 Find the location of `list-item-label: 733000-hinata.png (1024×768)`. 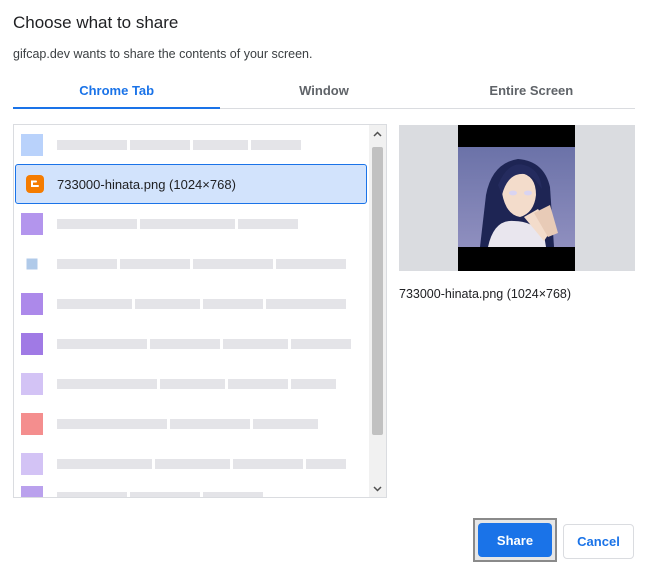

list-item-label: 733000-hinata.png (1024×768) is located at coordinates (146, 184).